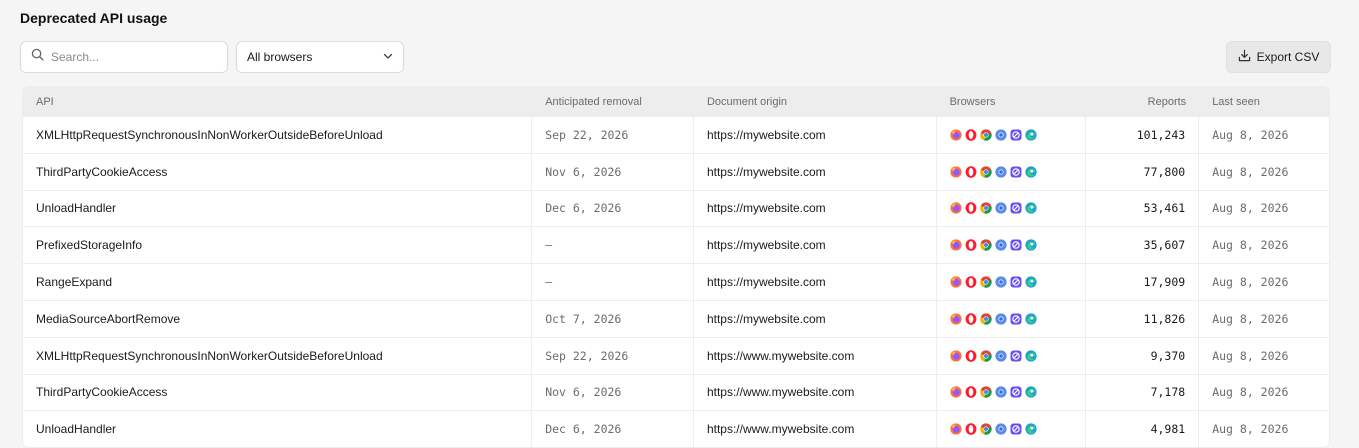 The width and height of the screenshot is (1359, 448). Describe the element at coordinates (1288, 57) in the screenshot. I see `export-csv-label: Export CSV` at that location.